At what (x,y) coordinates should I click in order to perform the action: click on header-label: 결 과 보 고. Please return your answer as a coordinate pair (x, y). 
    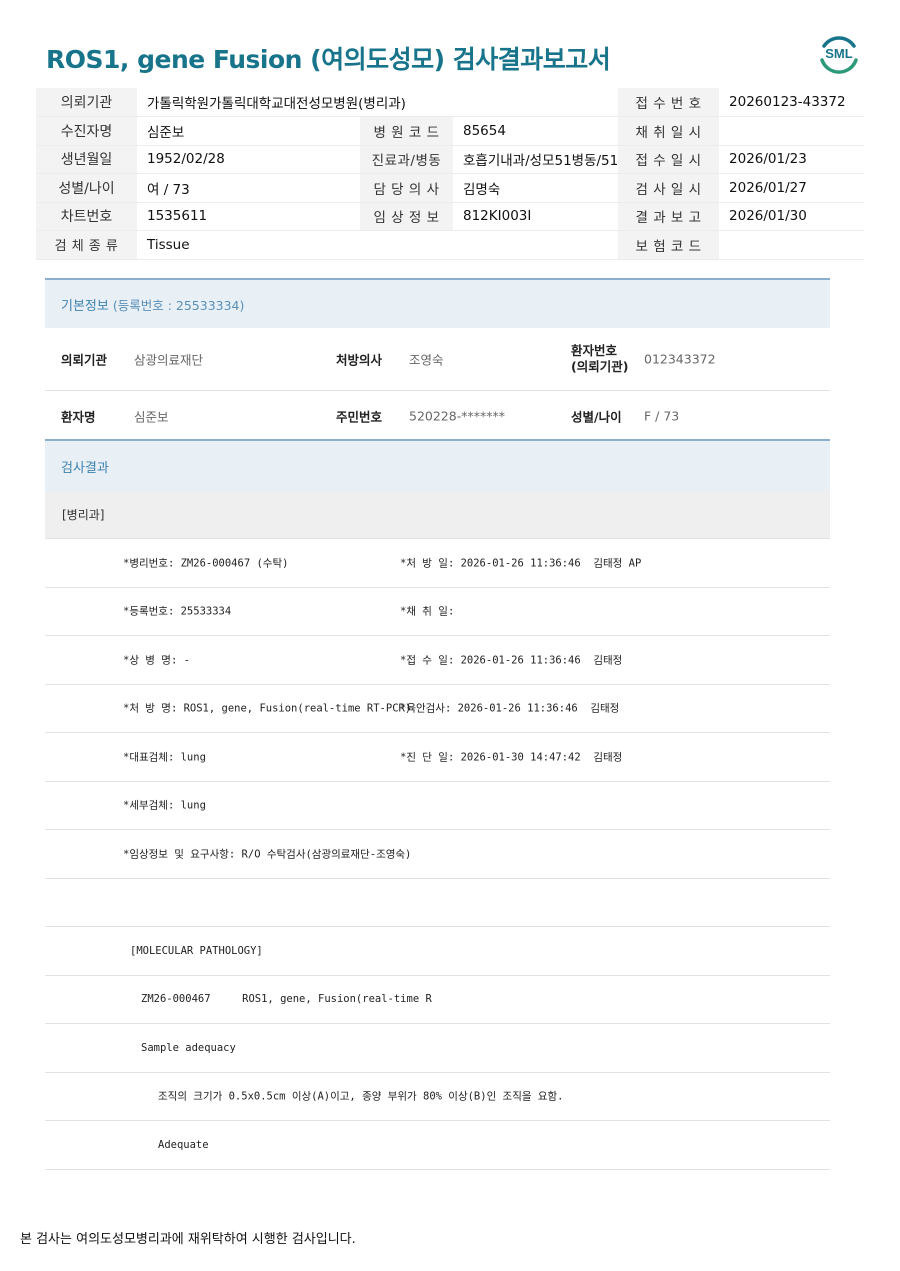
    Looking at the image, I should click on (669, 216).